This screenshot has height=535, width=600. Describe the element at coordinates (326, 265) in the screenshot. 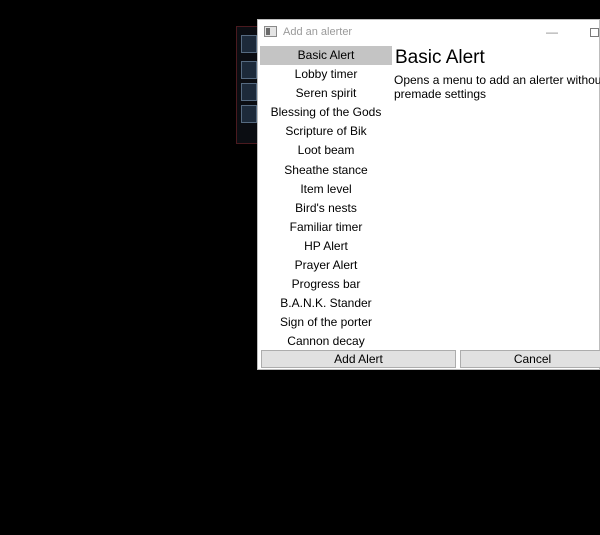

I see `list-item-prayer-alert: Prayer Alert` at that location.